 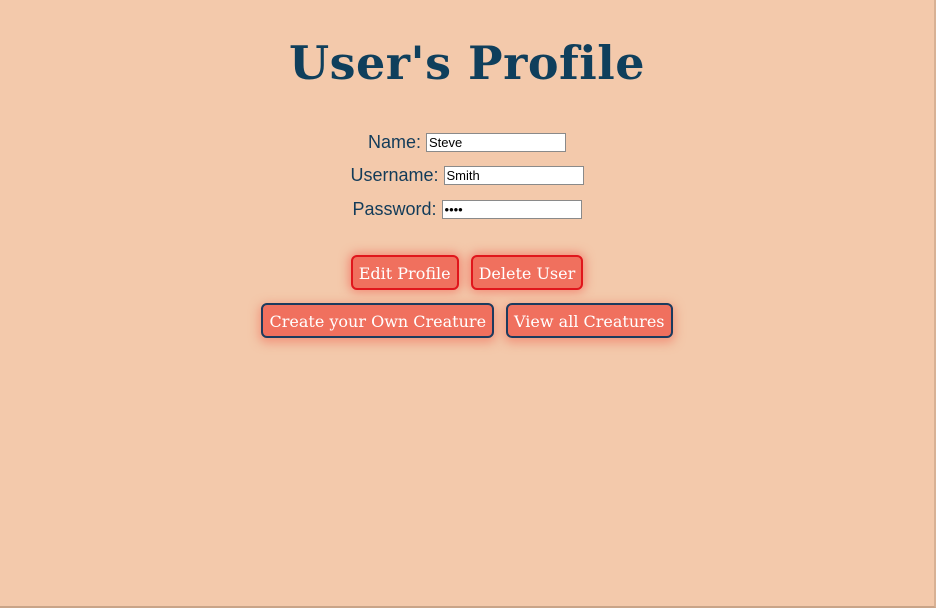 What do you see at coordinates (589, 320) in the screenshot?
I see `view-creatures-button: View all Creatures` at bounding box center [589, 320].